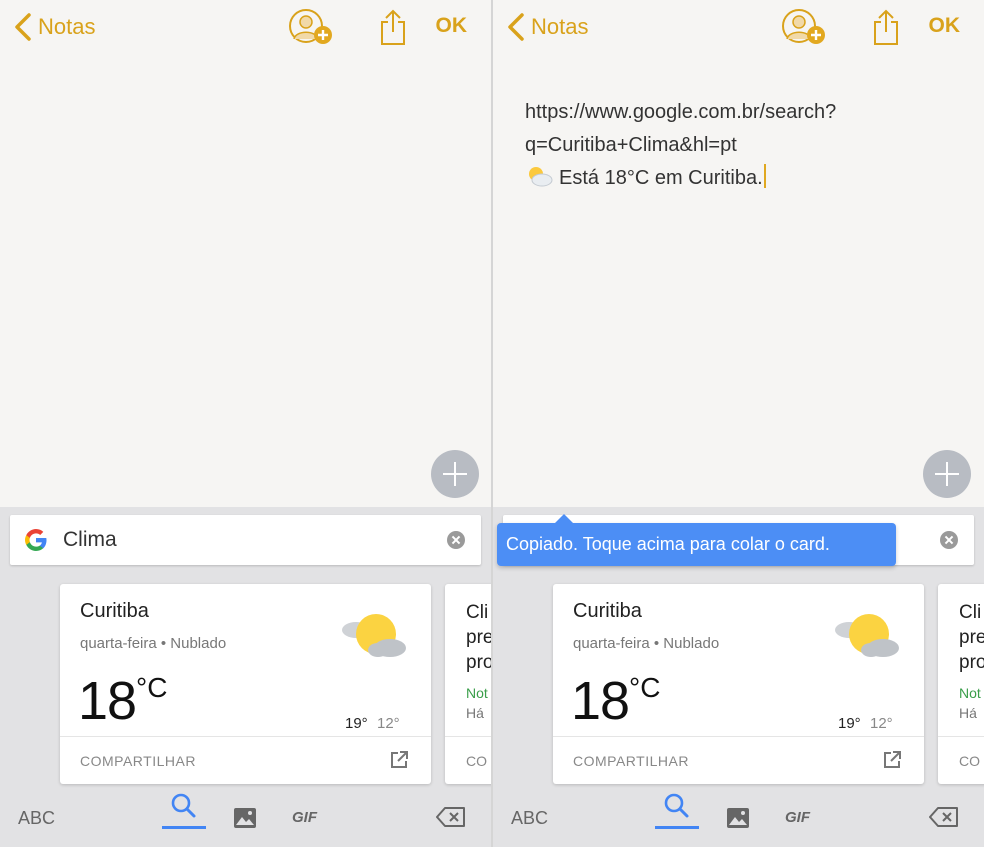 Image resolution: width=984 pixels, height=847 pixels. What do you see at coordinates (90, 540) in the screenshot?
I see `search-input: Clima` at bounding box center [90, 540].